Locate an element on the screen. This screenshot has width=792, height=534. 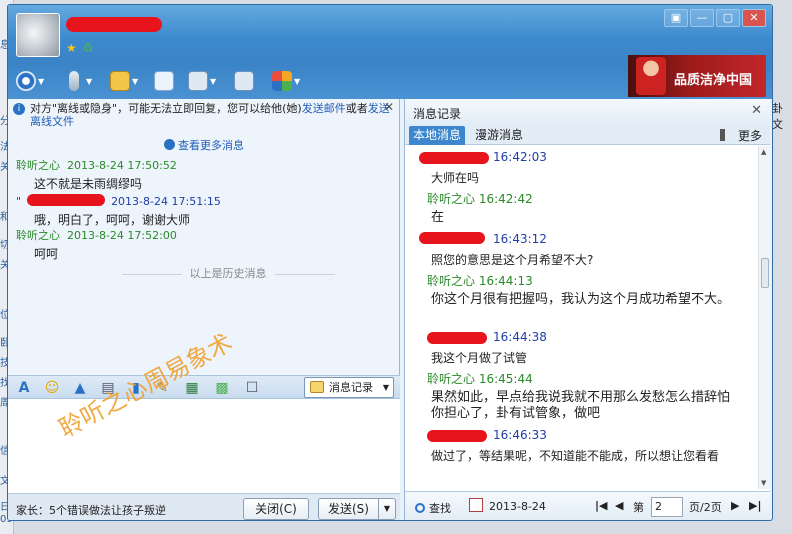
close-button: ✕ is located at coordinates (754, 18).